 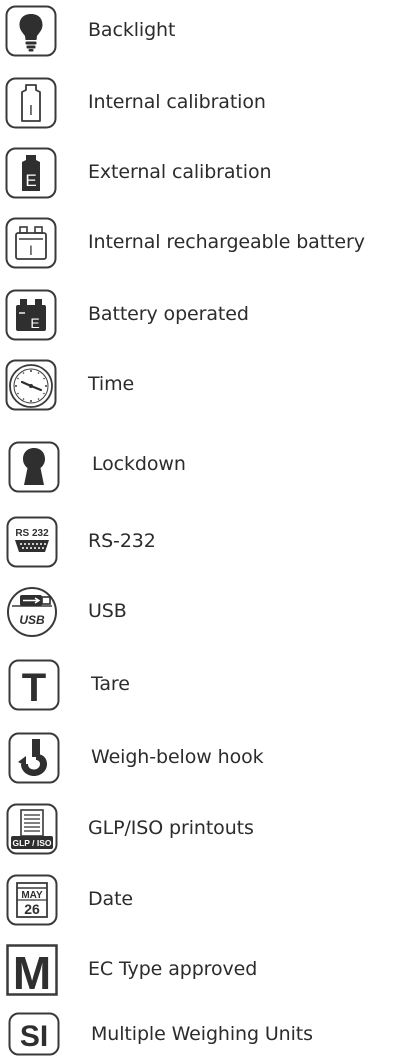 What do you see at coordinates (31, 843) in the screenshot?
I see `glp-badge-text: GLP / ISO` at bounding box center [31, 843].